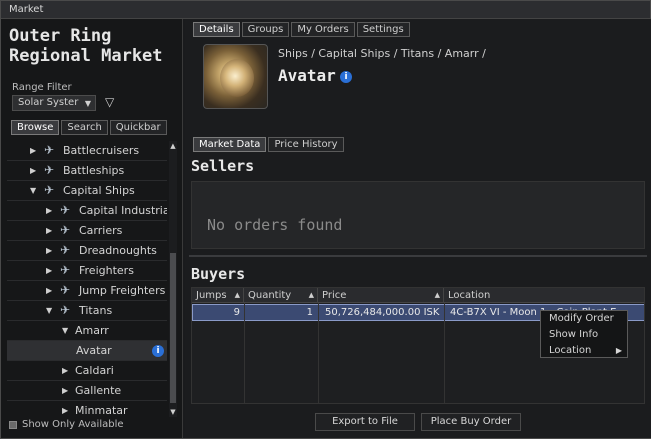 The width and height of the screenshot is (651, 439). Describe the element at coordinates (138, 127) in the screenshot. I see `tab-quickbar: Quickbar` at that location.